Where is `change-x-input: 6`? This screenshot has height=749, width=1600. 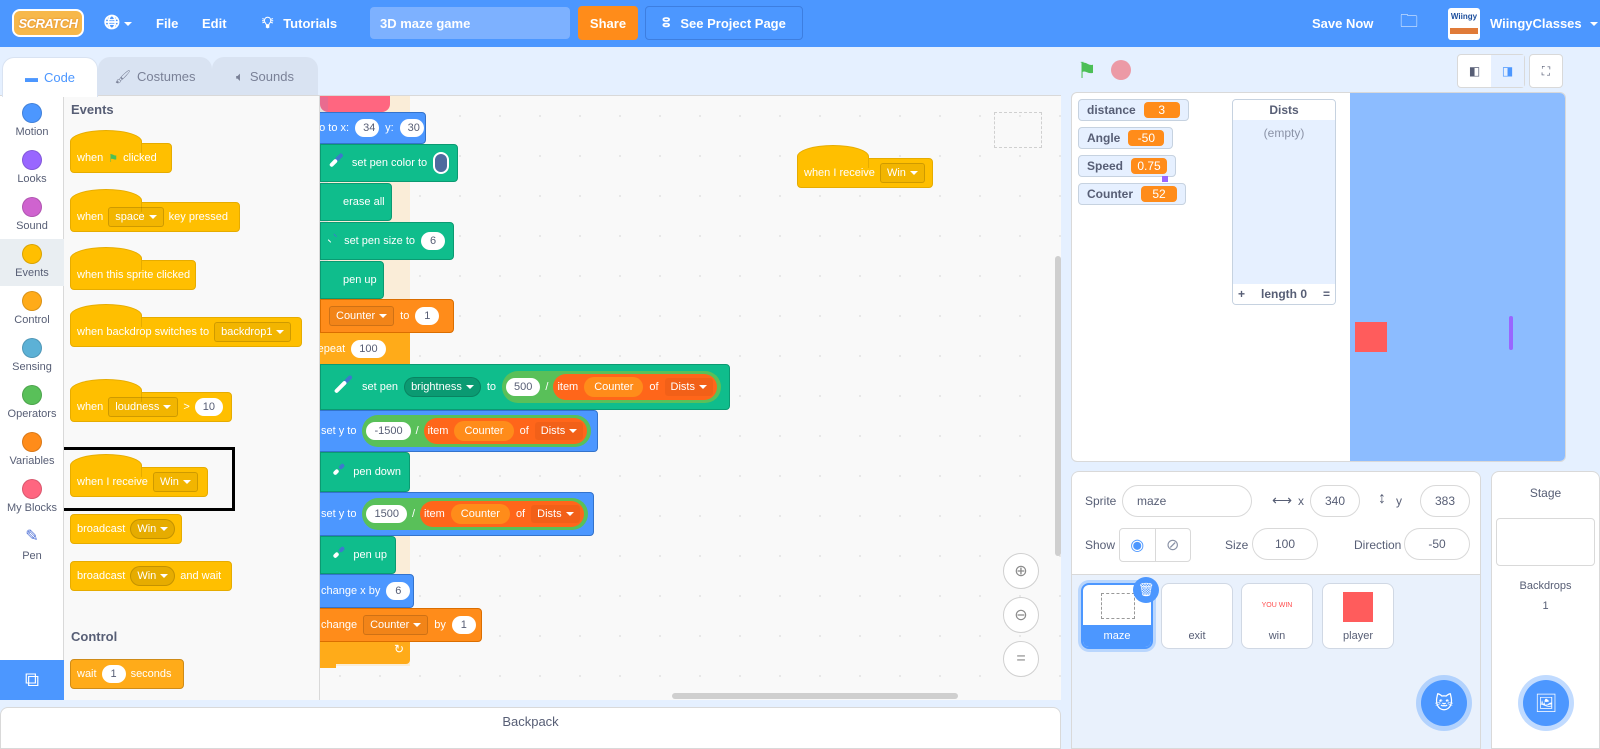 change-x-input: 6 is located at coordinates (398, 591).